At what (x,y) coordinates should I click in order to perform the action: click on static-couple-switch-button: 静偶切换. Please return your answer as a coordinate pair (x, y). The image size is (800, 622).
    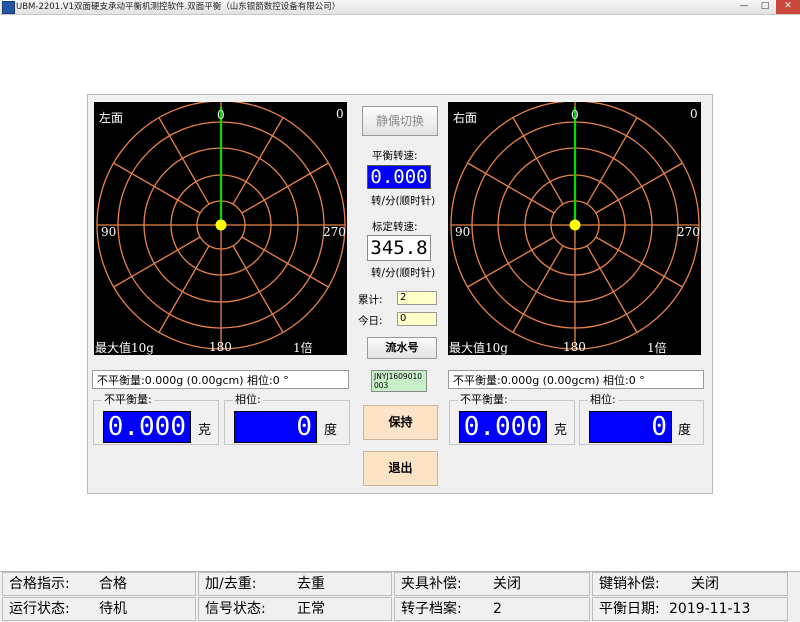
    Looking at the image, I should click on (400, 121).